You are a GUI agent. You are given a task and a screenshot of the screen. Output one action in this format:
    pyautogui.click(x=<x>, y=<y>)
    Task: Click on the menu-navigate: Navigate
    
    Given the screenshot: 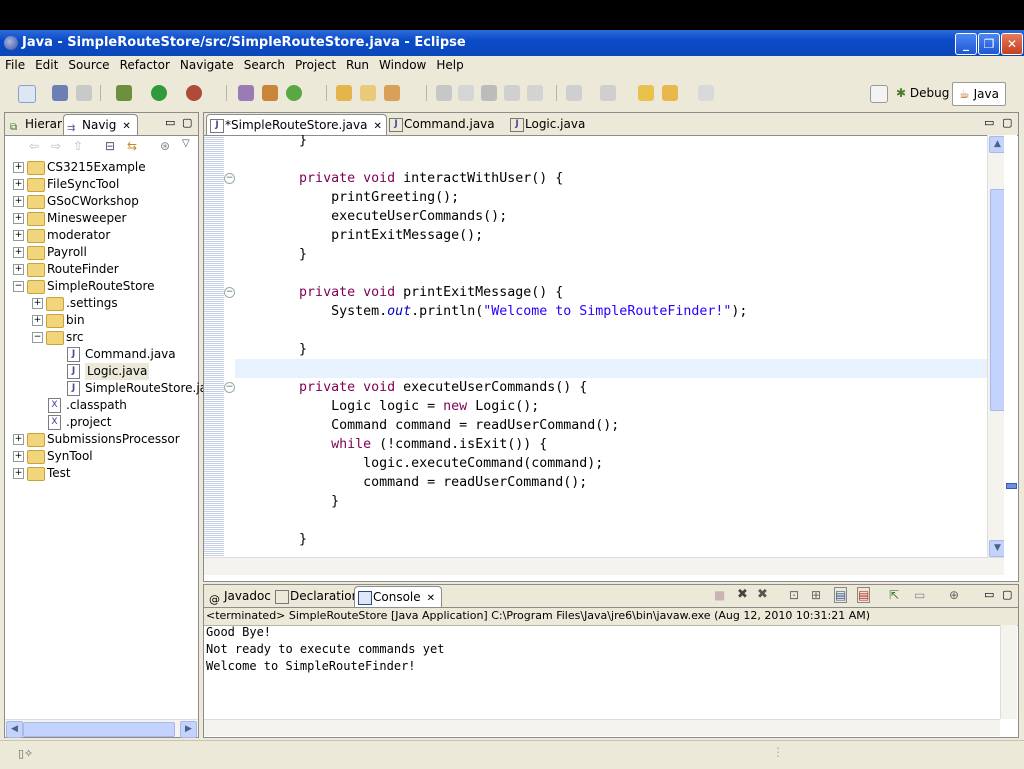 What is the action you would take?
    pyautogui.click(x=207, y=65)
    